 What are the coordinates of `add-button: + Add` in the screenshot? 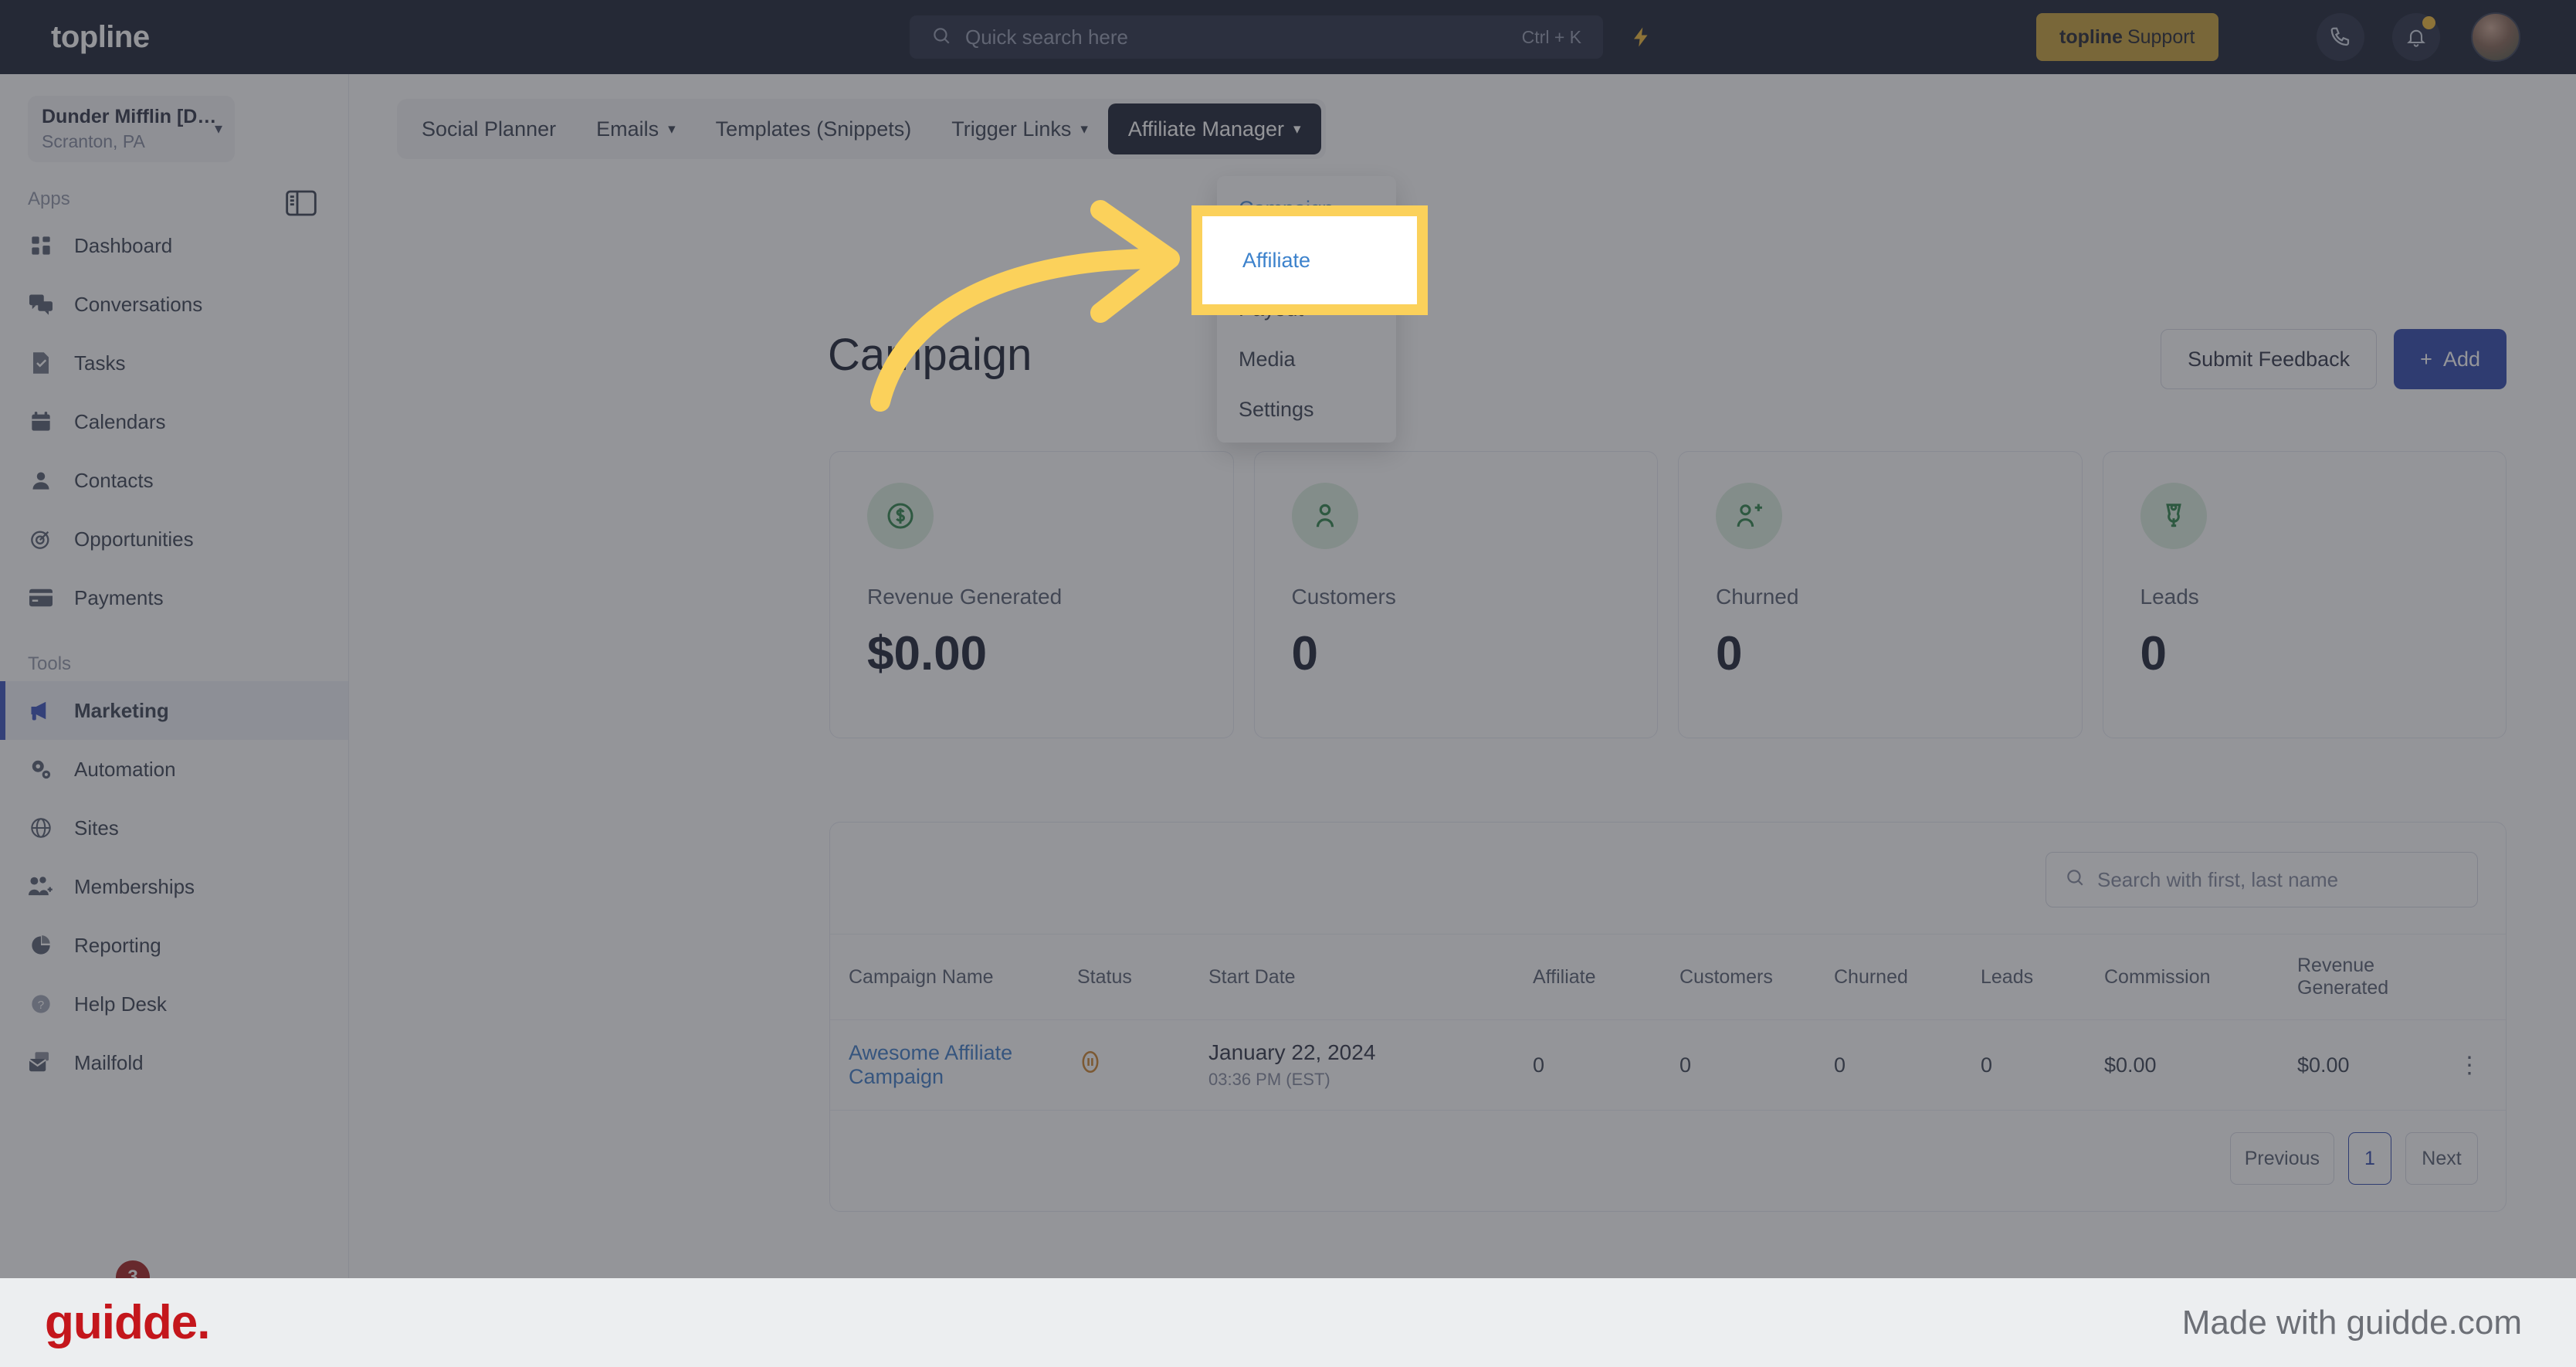 It's located at (2450, 359).